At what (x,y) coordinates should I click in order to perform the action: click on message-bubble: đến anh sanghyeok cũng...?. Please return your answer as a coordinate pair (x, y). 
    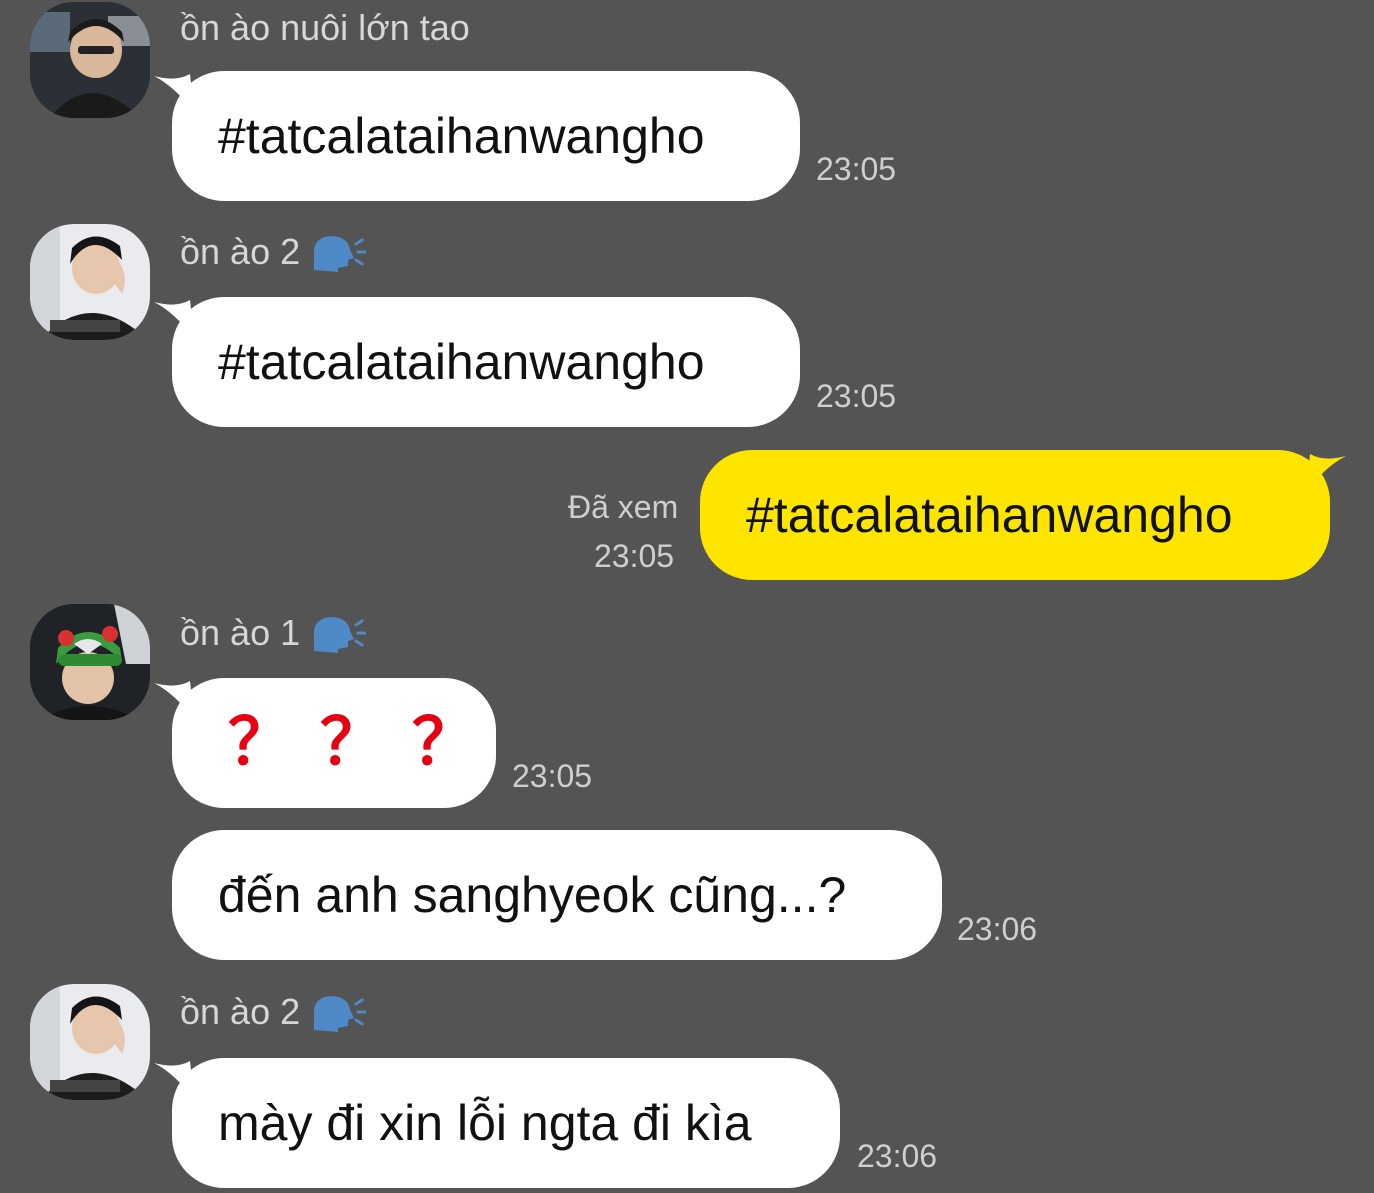
    Looking at the image, I should click on (557, 895).